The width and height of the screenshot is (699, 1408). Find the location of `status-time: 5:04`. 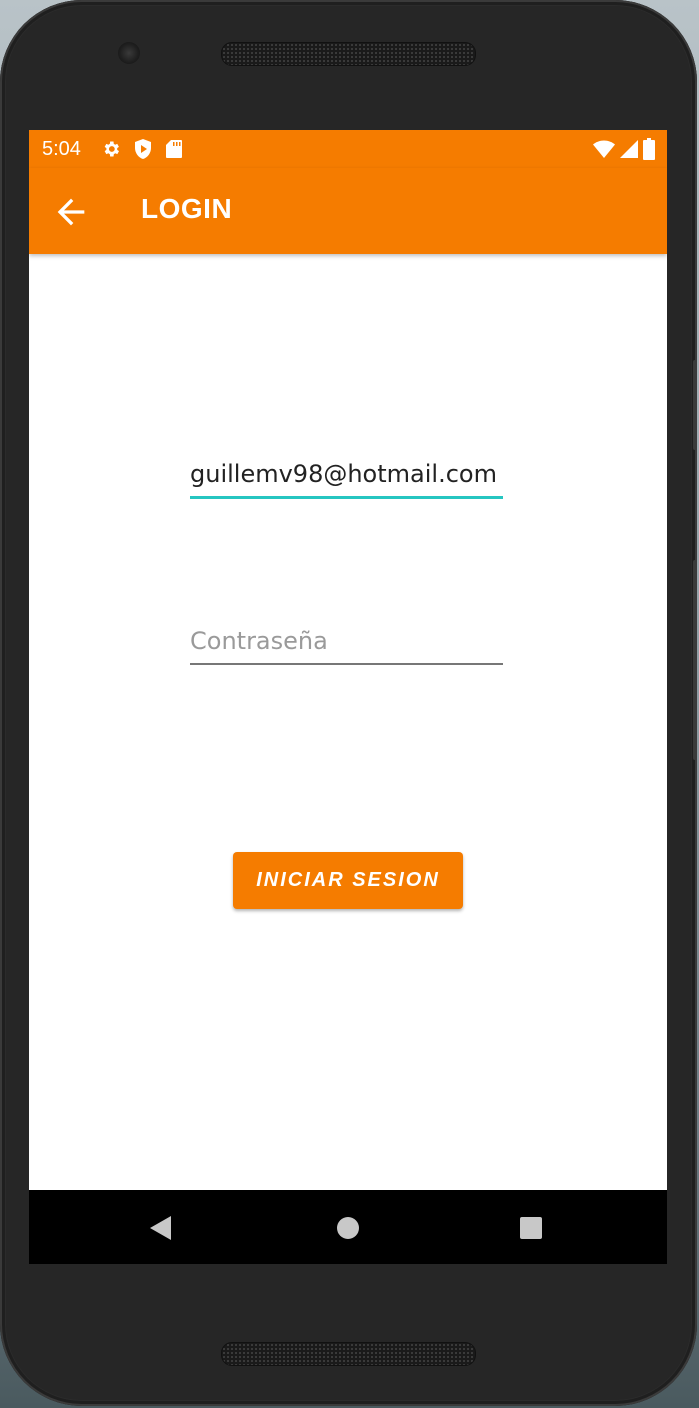

status-time: 5:04 is located at coordinates (61, 149).